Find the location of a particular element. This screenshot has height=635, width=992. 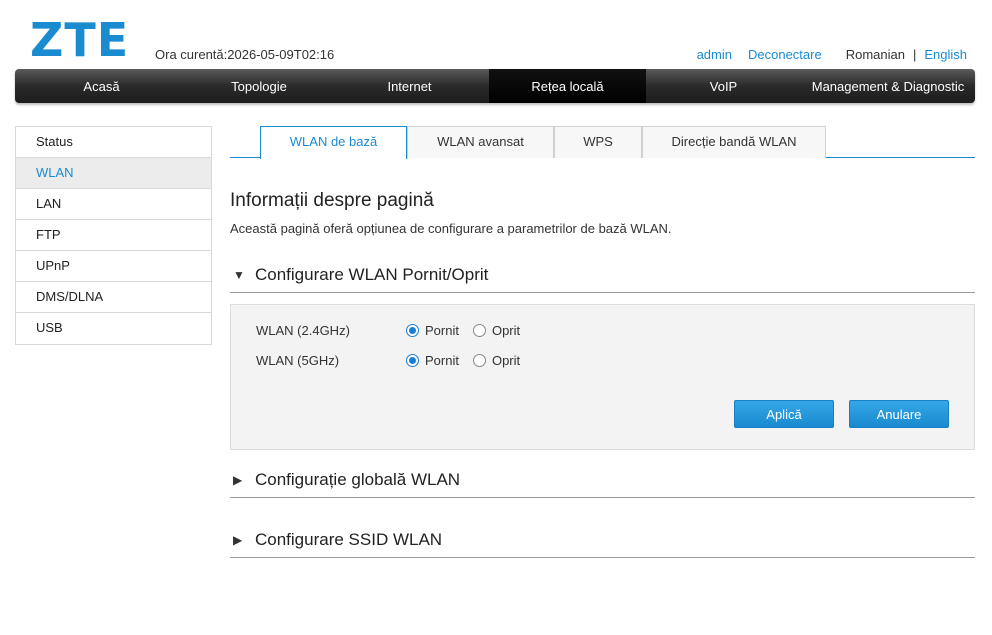

sidebar: Status WLAN LAN FTP UPnP DMS/DLNA USB is located at coordinates (113, 235).